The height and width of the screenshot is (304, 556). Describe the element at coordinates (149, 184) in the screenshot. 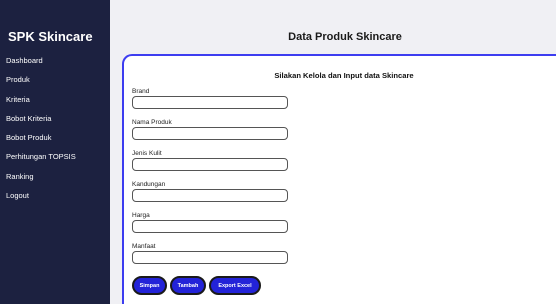

I see `kandungan-label: Kandungan` at that location.